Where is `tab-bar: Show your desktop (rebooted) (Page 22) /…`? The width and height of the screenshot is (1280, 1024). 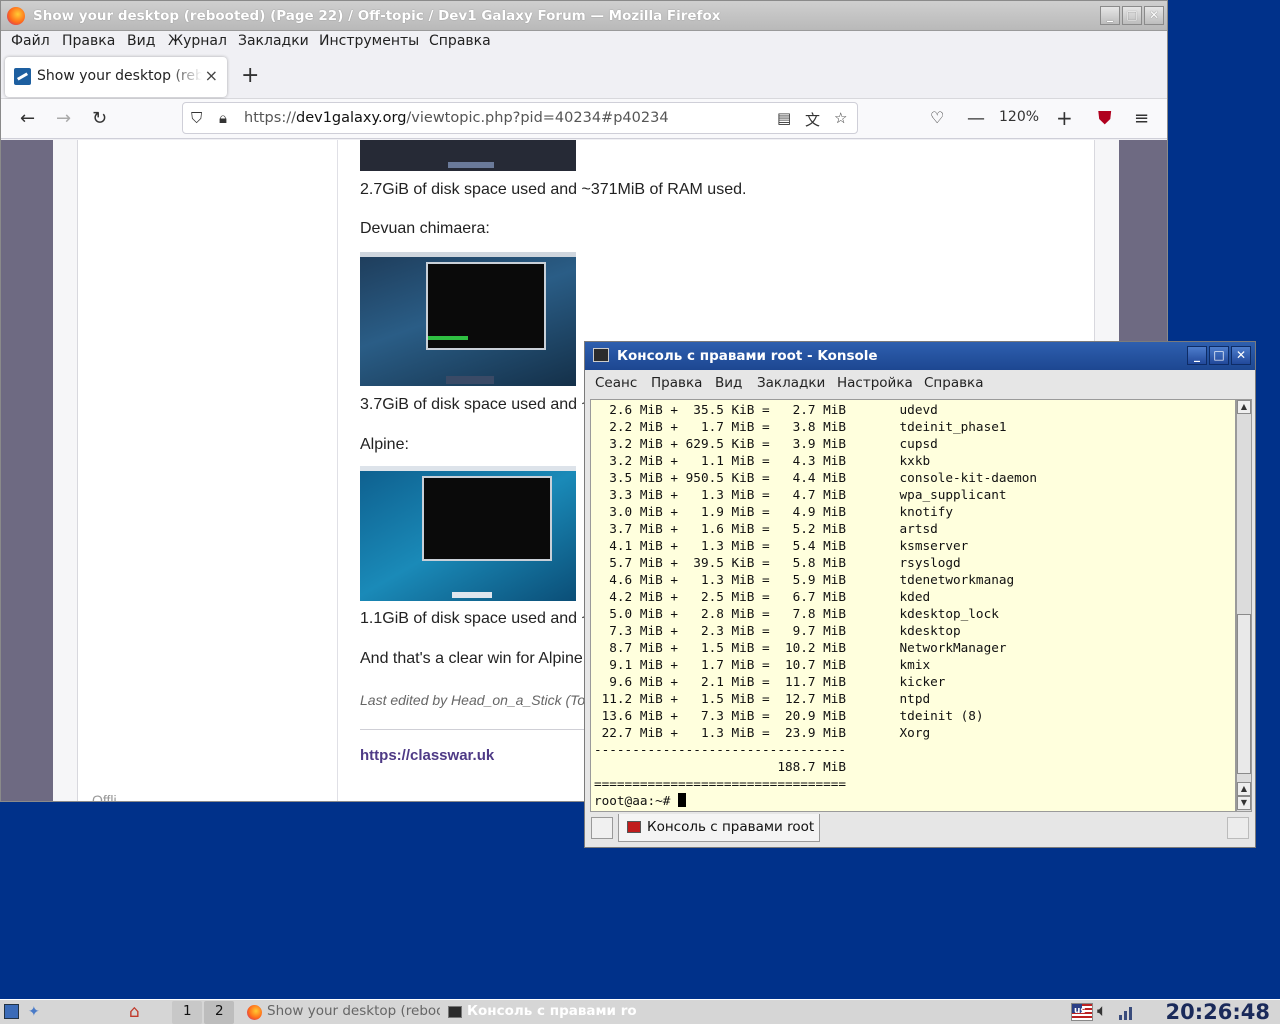 tab-bar: Show your desktop (rebooted) (Page 22) /… is located at coordinates (584, 76).